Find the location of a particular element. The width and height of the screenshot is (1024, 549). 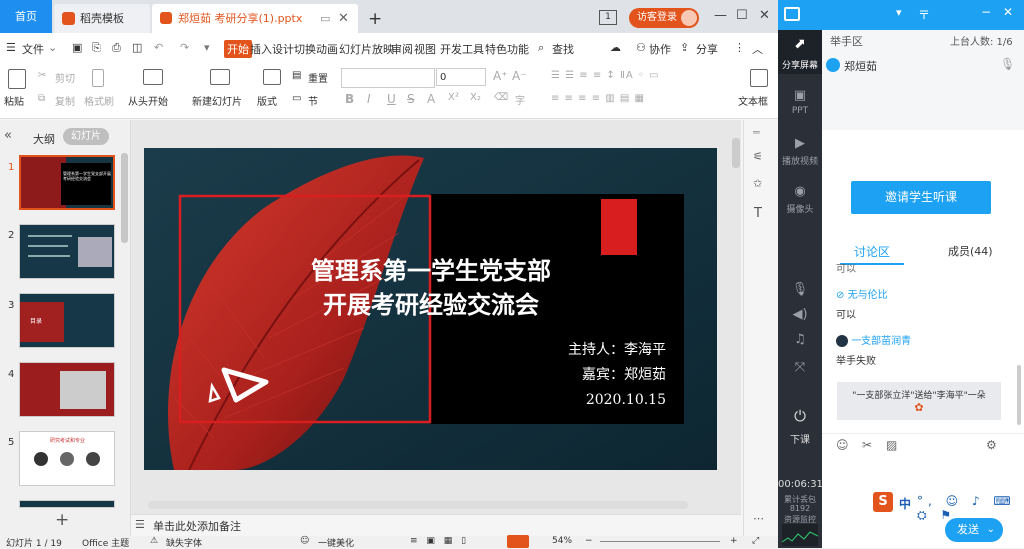

text-tool-icon: T is located at coordinates (758, 213).